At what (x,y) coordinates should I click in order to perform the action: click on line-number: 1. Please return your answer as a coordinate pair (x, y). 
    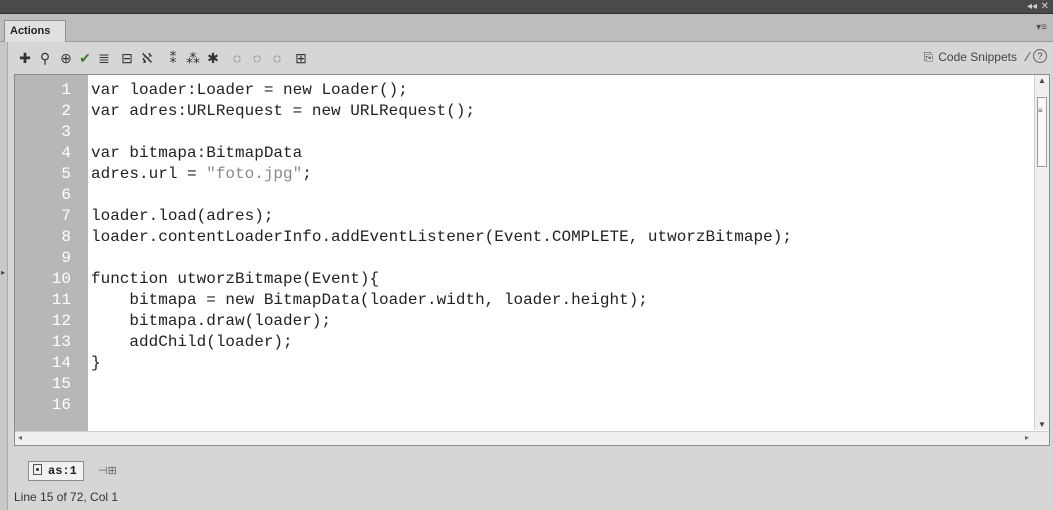
    Looking at the image, I should click on (66, 90).